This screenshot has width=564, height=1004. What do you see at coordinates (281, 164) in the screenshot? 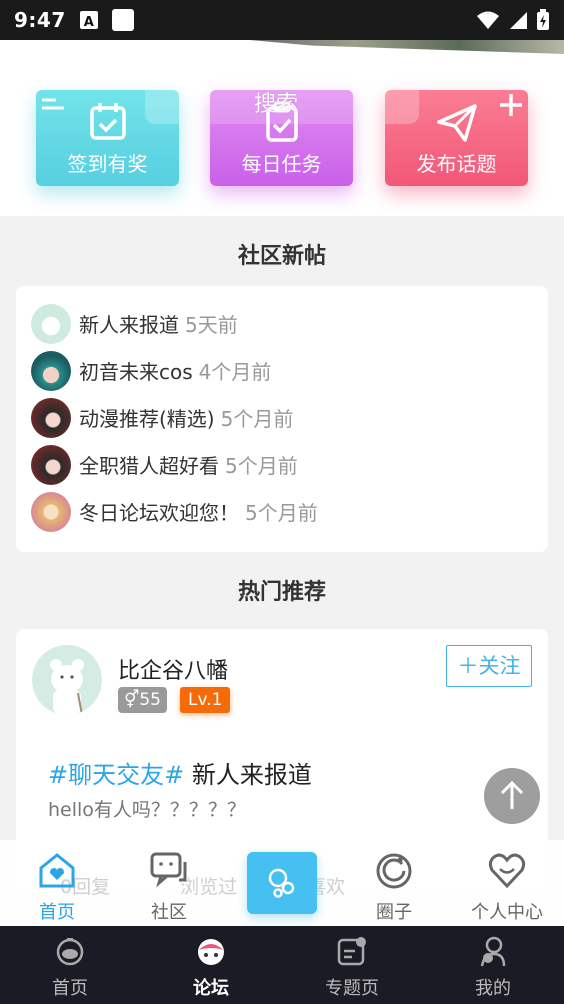
I see `daily-task-label: 每日任务` at bounding box center [281, 164].